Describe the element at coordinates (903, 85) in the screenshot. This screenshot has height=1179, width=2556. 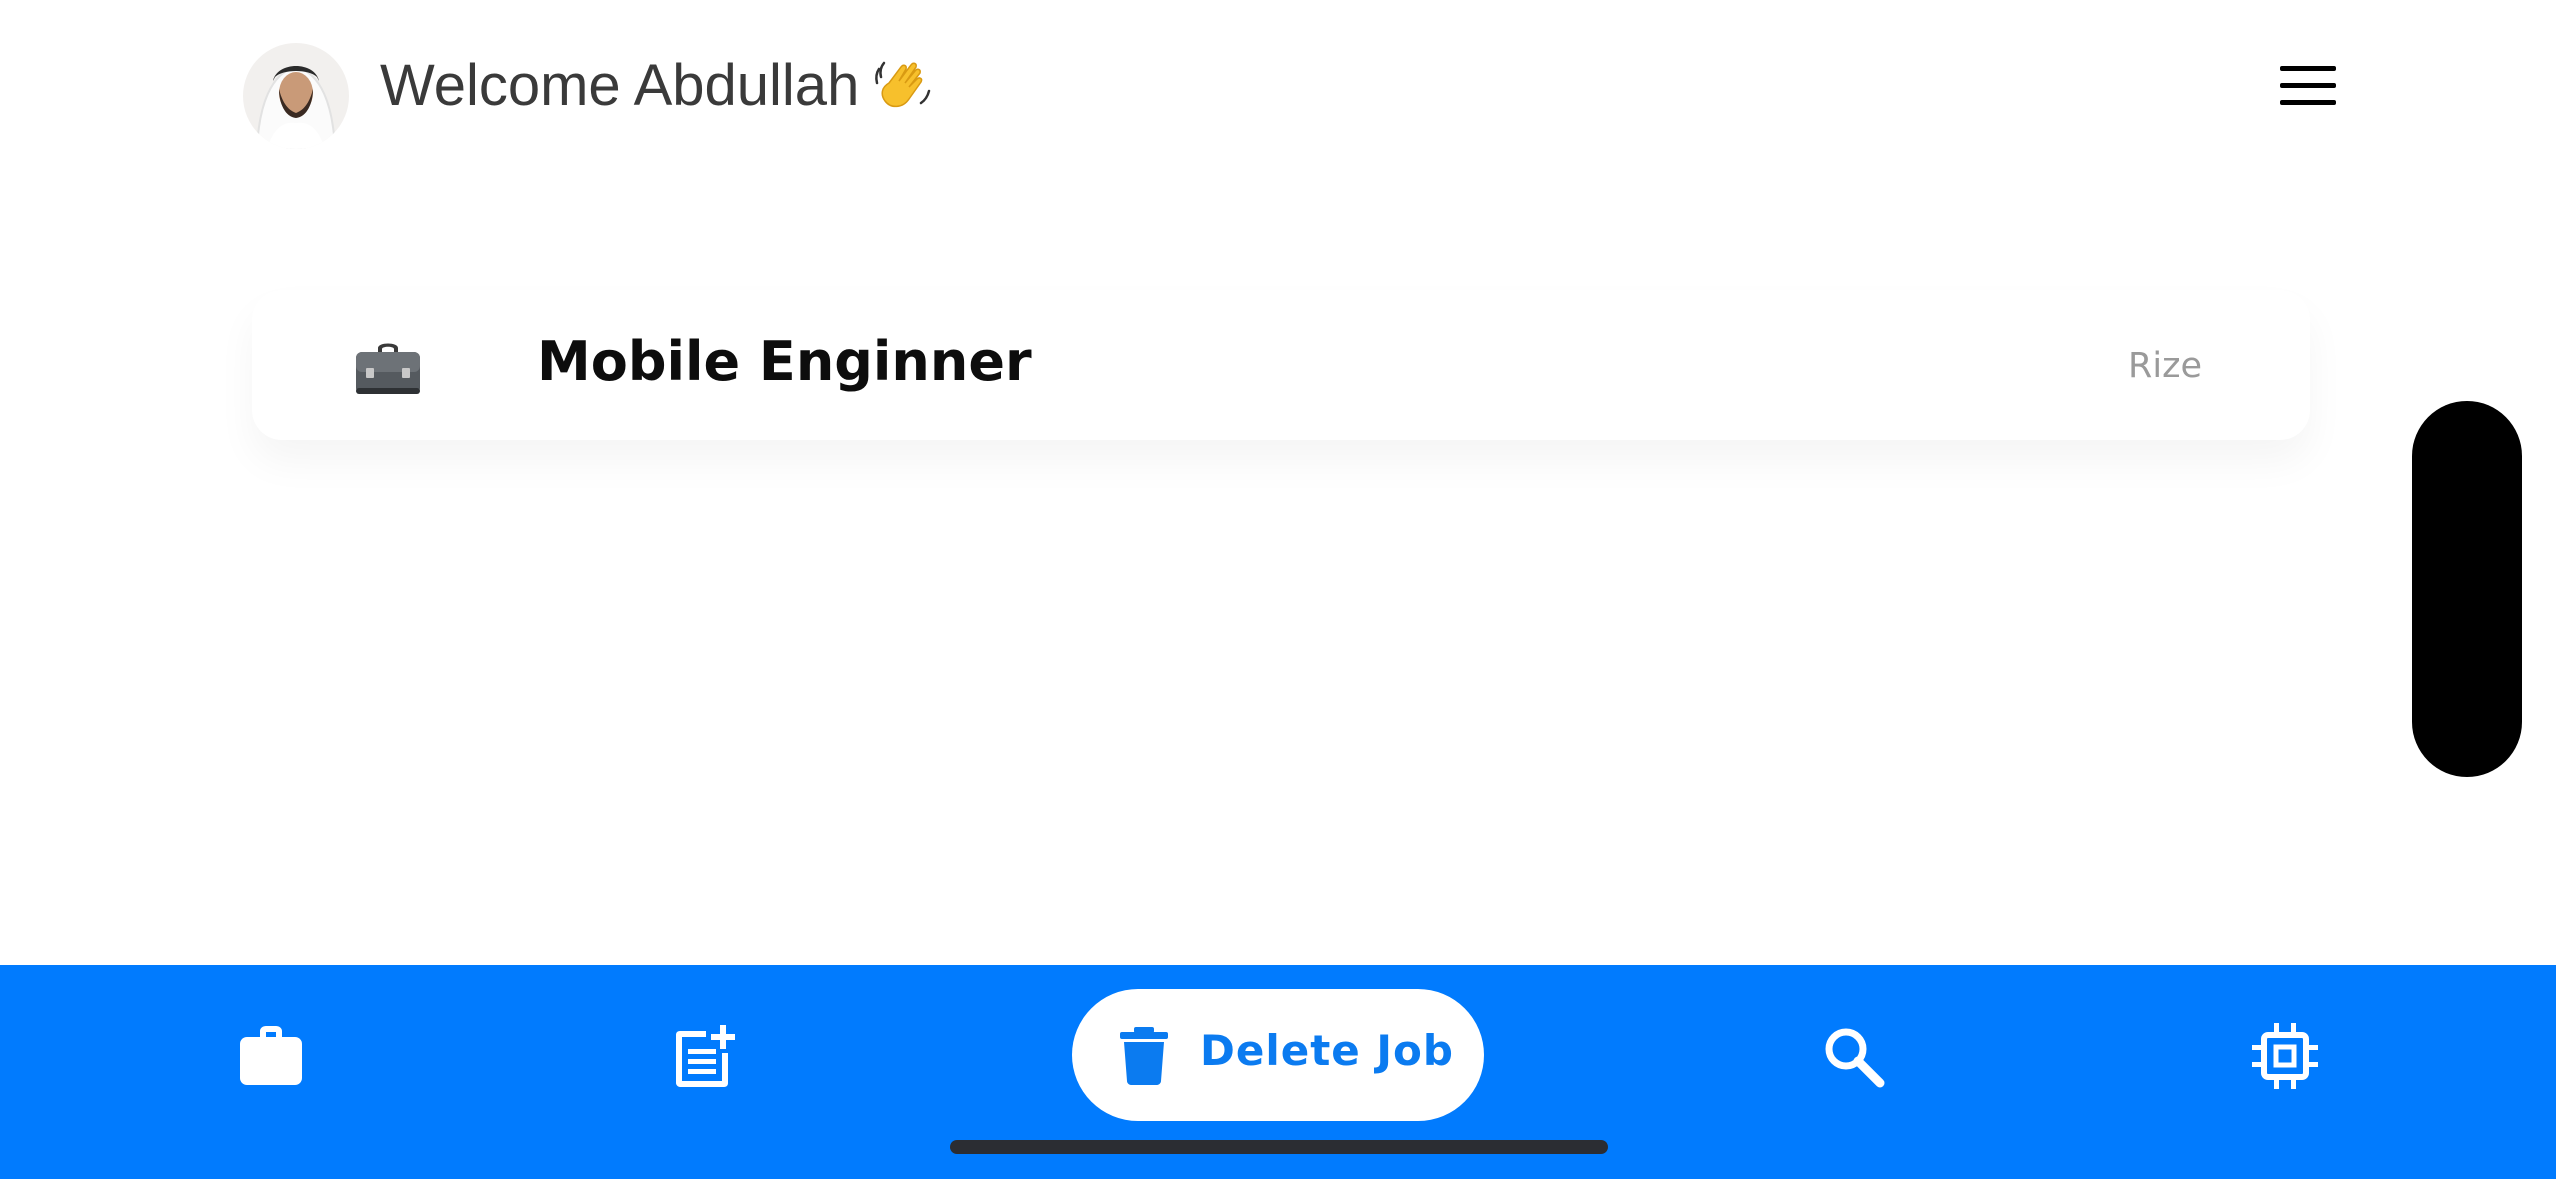
I see `waving-hand-icon` at that location.